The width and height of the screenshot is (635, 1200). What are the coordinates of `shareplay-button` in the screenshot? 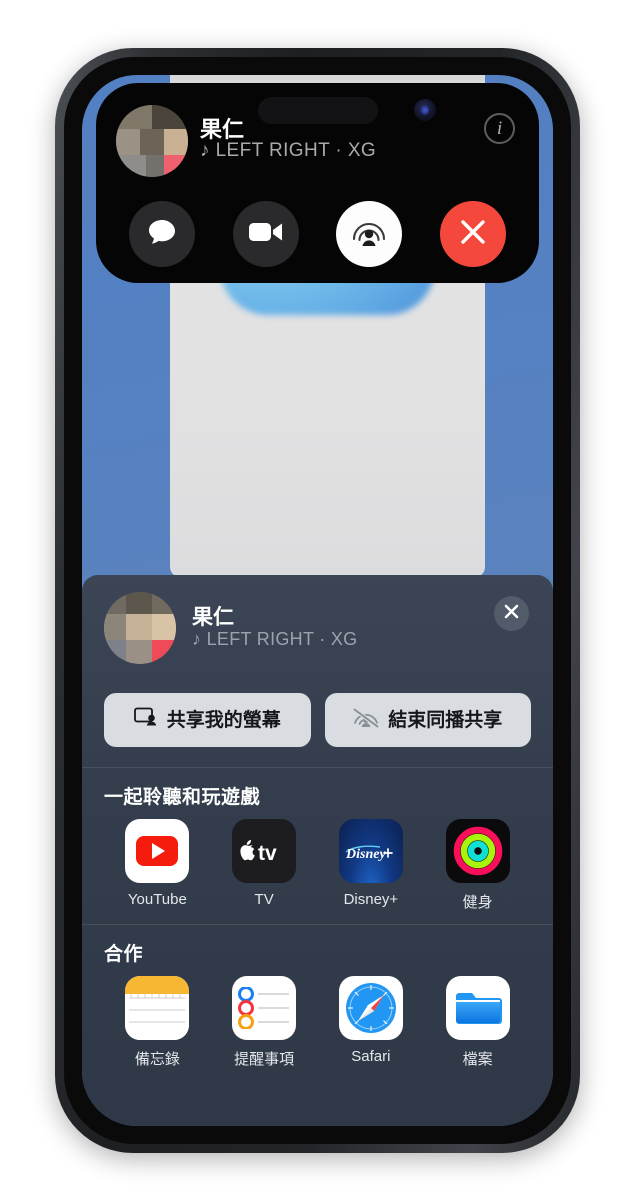 It's located at (369, 234).